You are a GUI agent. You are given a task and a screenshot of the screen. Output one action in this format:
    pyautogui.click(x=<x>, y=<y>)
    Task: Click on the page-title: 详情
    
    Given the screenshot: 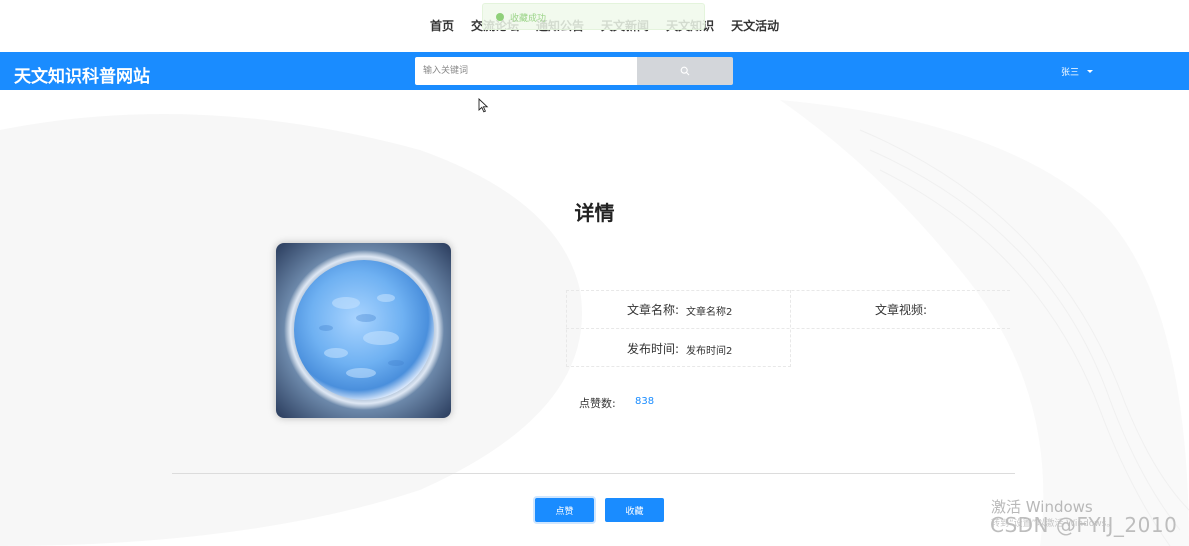 What is the action you would take?
    pyautogui.click(x=594, y=213)
    